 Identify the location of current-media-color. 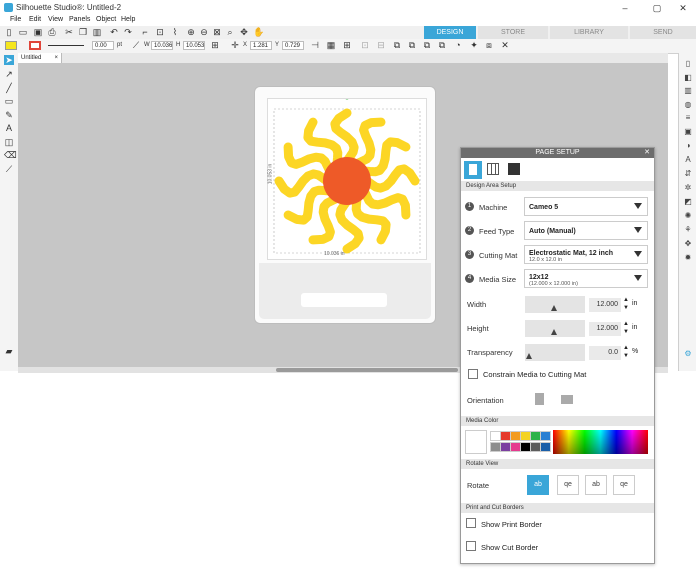
(476, 442).